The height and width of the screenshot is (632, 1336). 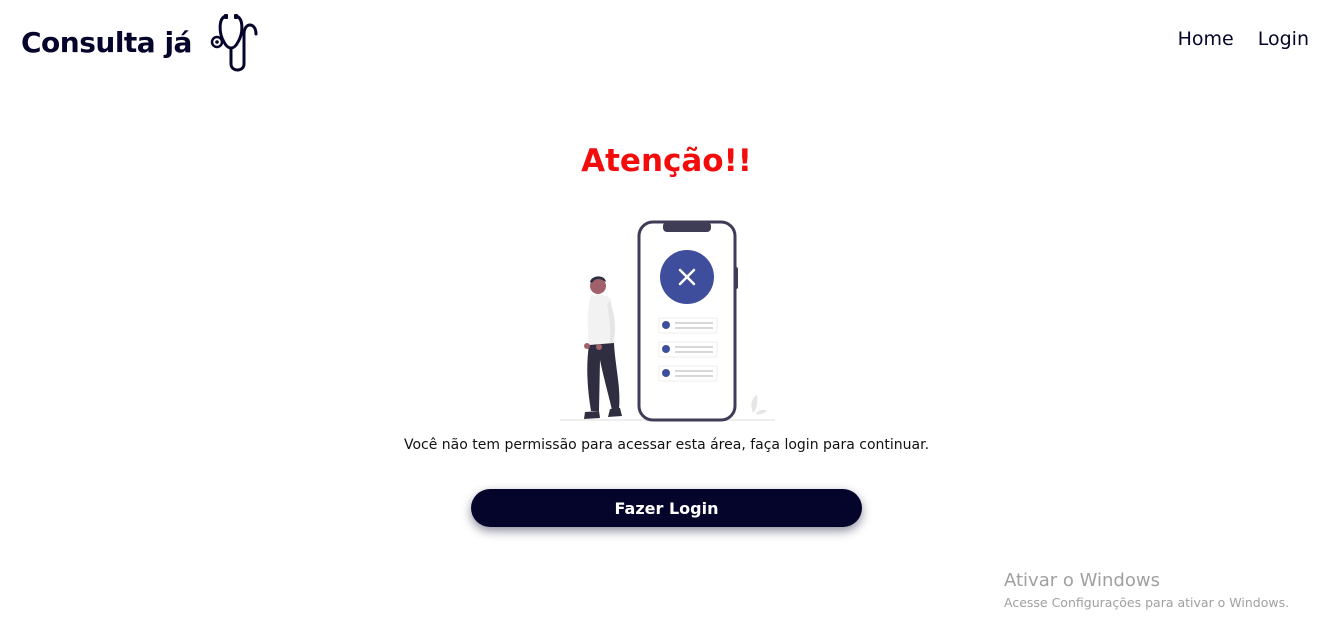 I want to click on brand-title: Consulta já, so click(x=106, y=42).